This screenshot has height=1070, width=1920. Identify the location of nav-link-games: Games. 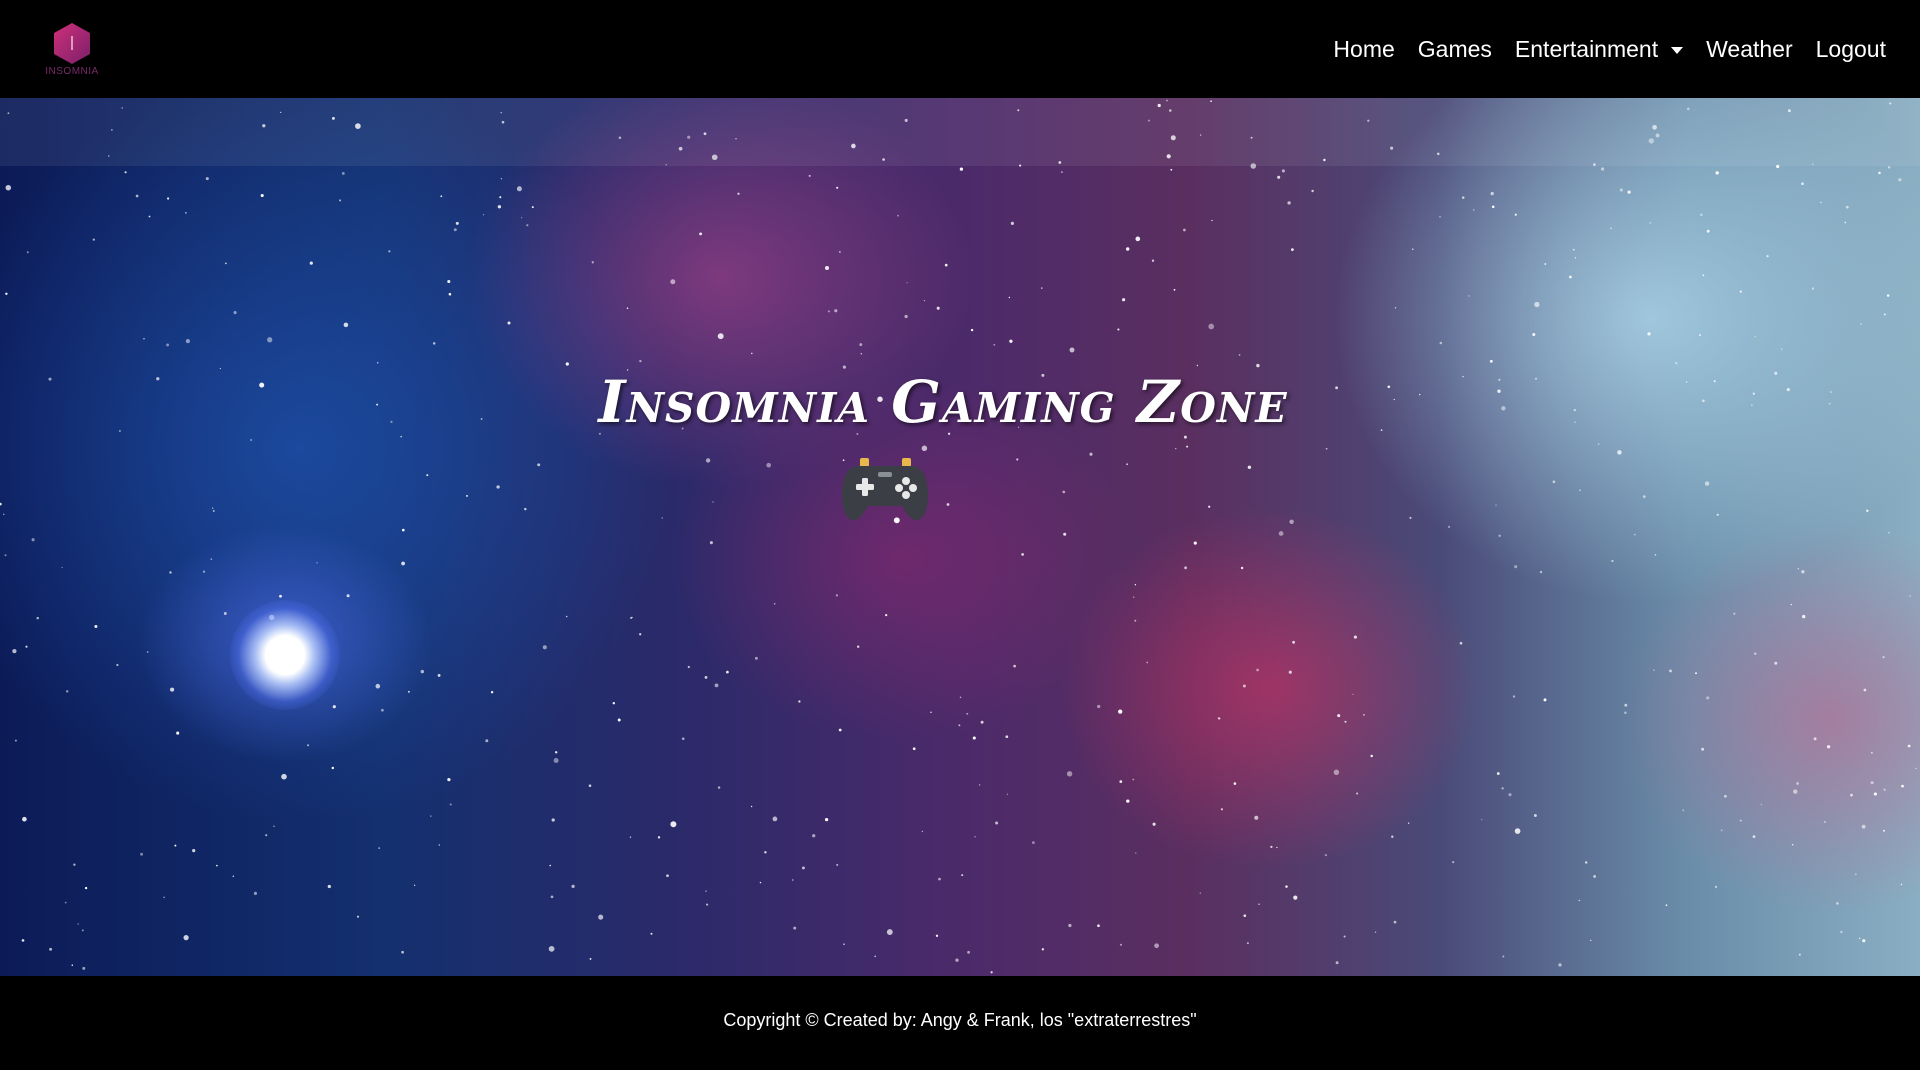
(1455, 49).